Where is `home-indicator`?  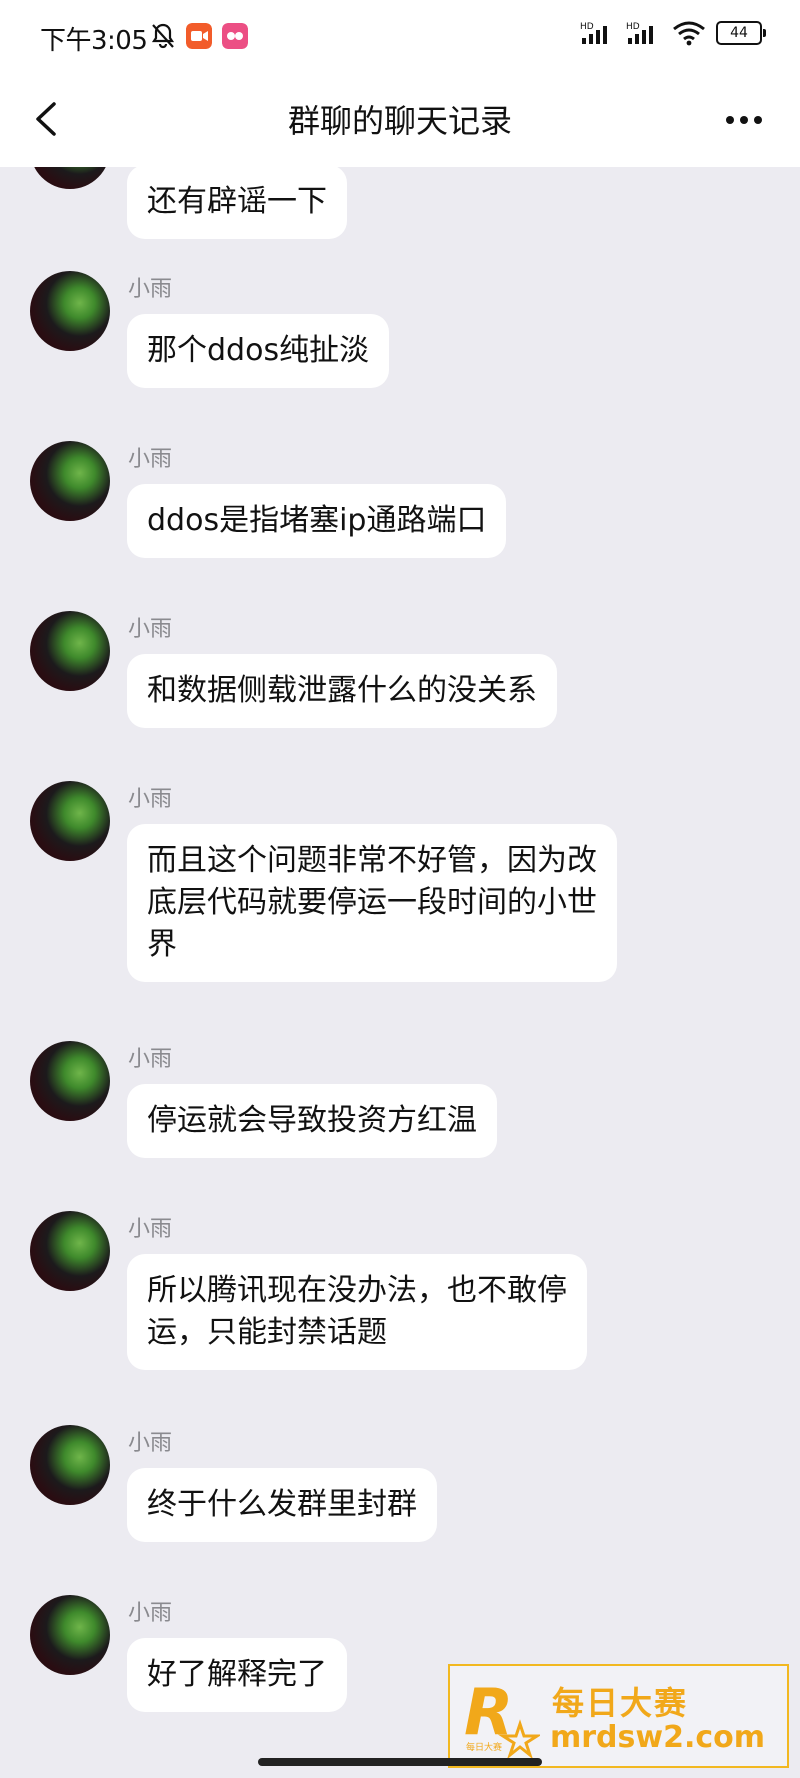 home-indicator is located at coordinates (400, 1762).